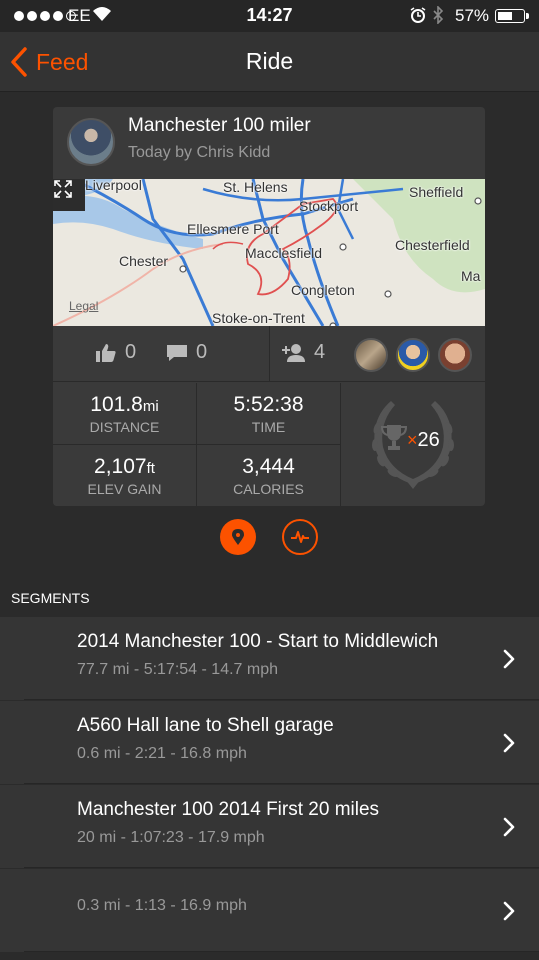  What do you see at coordinates (320, 352) in the screenshot?
I see `athletes-count: 4` at bounding box center [320, 352].